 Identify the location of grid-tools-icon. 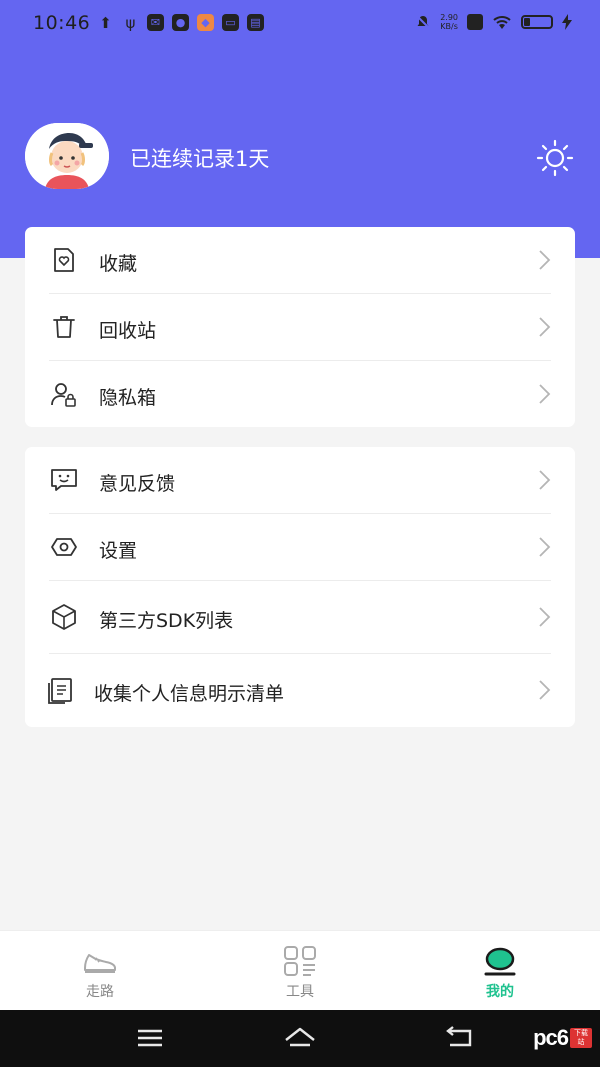
(300, 961).